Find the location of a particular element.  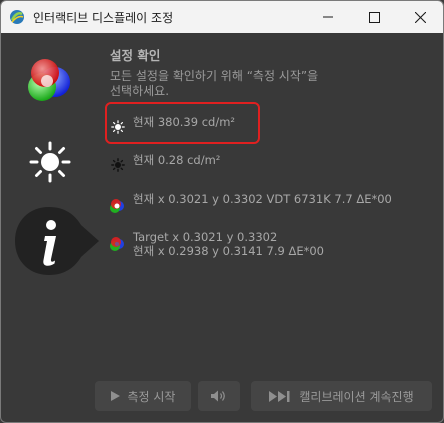

sound-toggle-button is located at coordinates (219, 396).